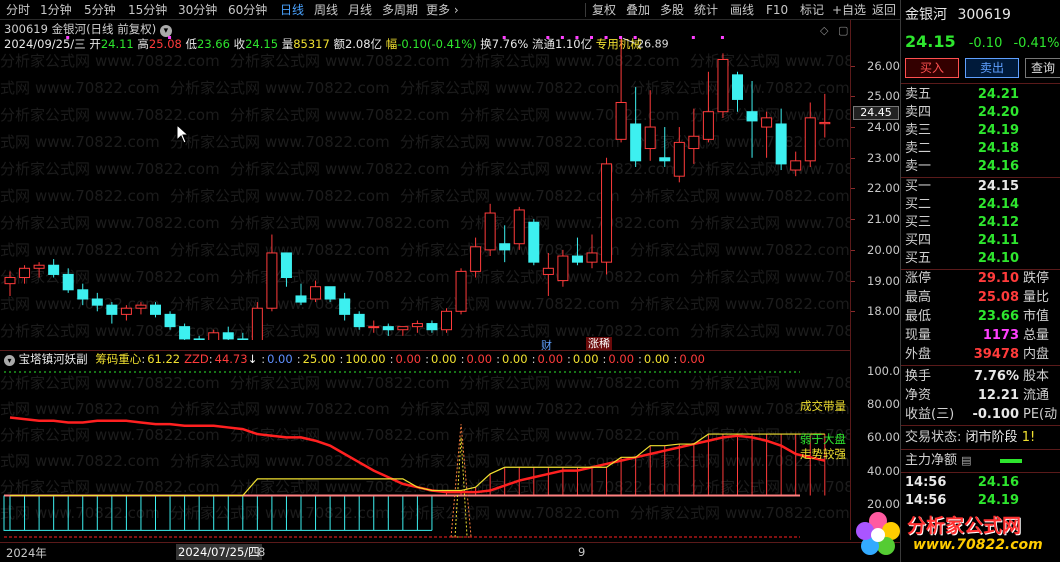 The image size is (1060, 562). I want to click on tab-weekly: 周线, so click(326, 10).